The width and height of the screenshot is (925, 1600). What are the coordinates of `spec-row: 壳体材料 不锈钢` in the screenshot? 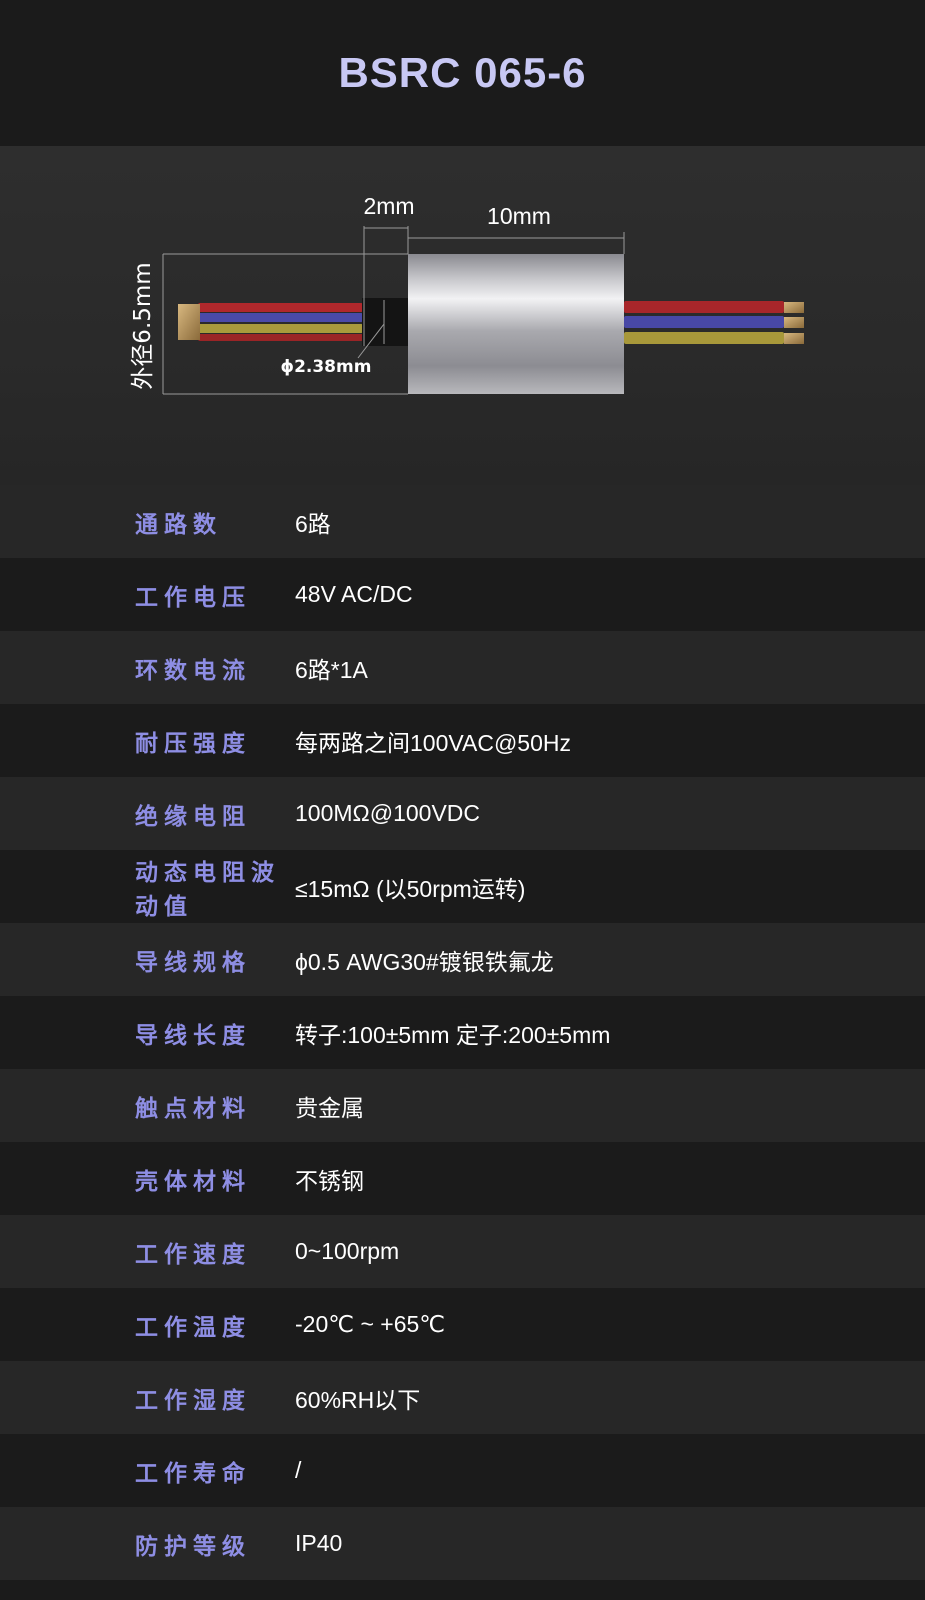 It's located at (462, 1178).